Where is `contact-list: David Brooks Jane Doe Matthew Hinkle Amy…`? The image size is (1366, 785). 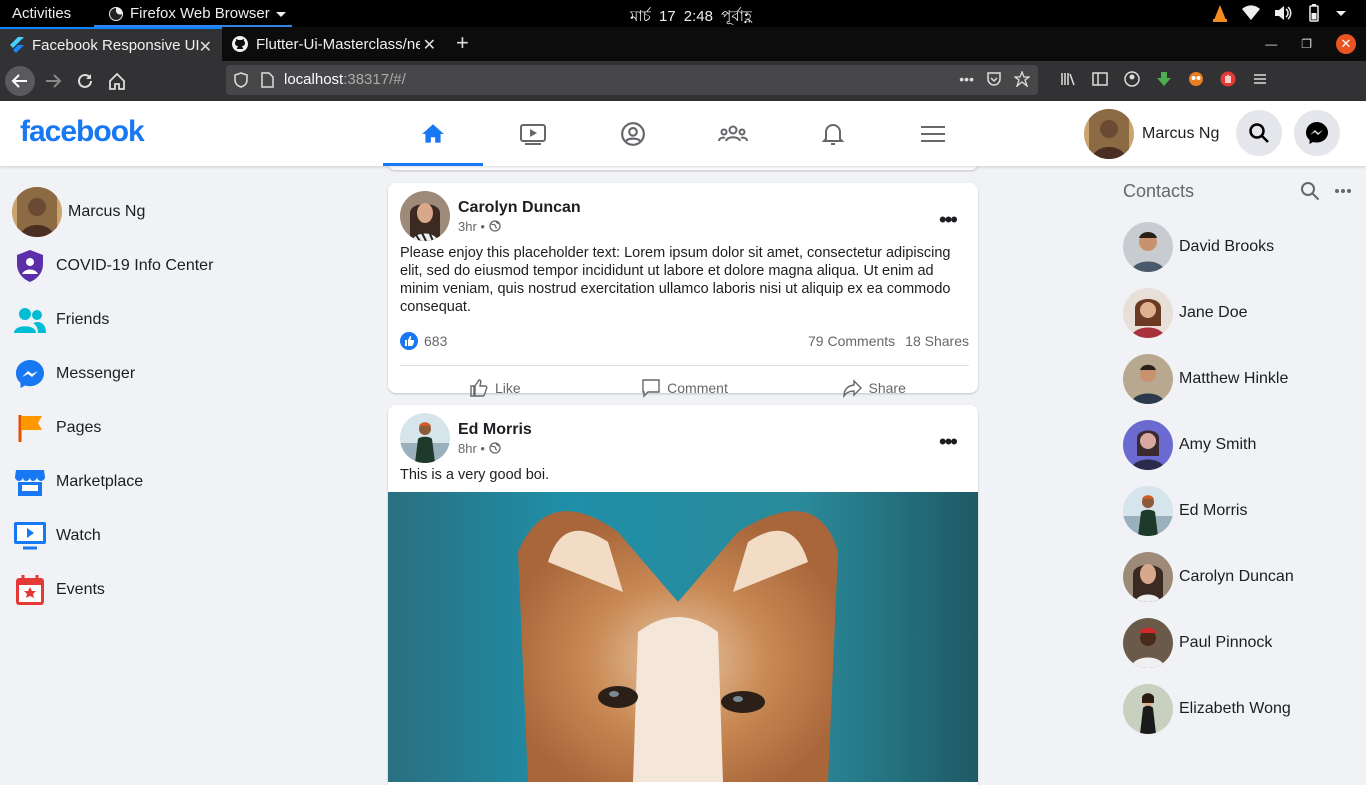
contact-list: David Brooks Jane Doe Matthew Hinkle Amy… is located at coordinates (1244, 478).